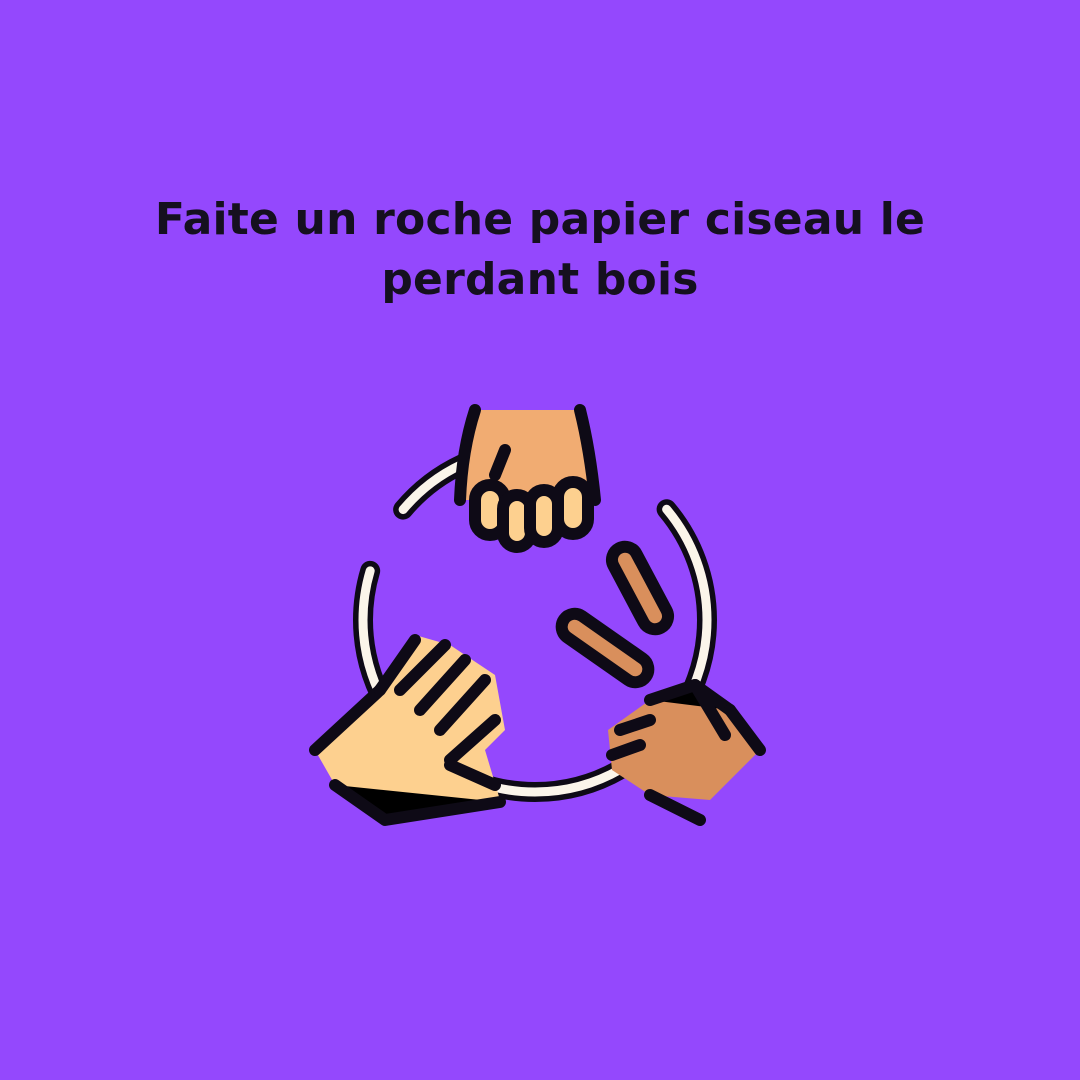  I want to click on rock-fist-icon, so click(527, 478).